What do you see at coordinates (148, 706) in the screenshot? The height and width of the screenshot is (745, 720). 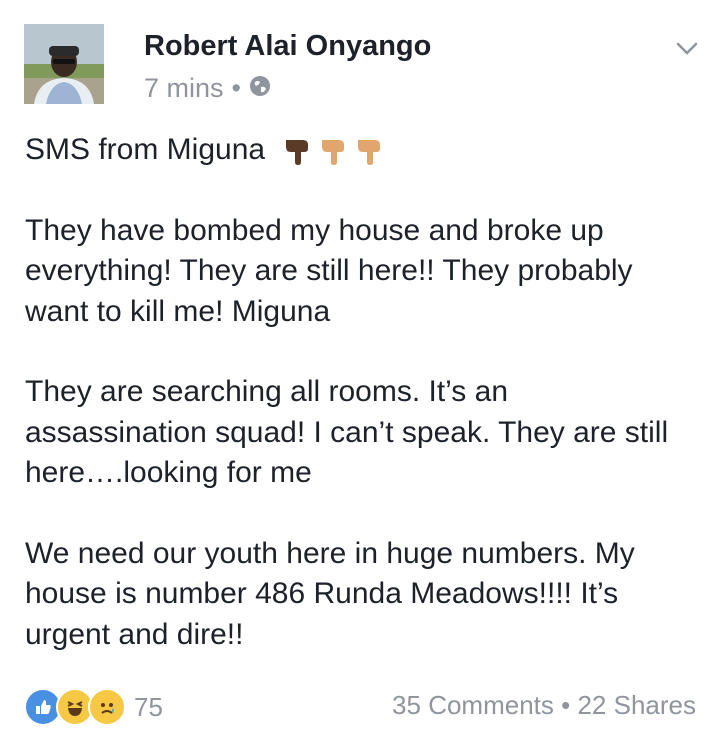 I see `reaction-count: 75` at bounding box center [148, 706].